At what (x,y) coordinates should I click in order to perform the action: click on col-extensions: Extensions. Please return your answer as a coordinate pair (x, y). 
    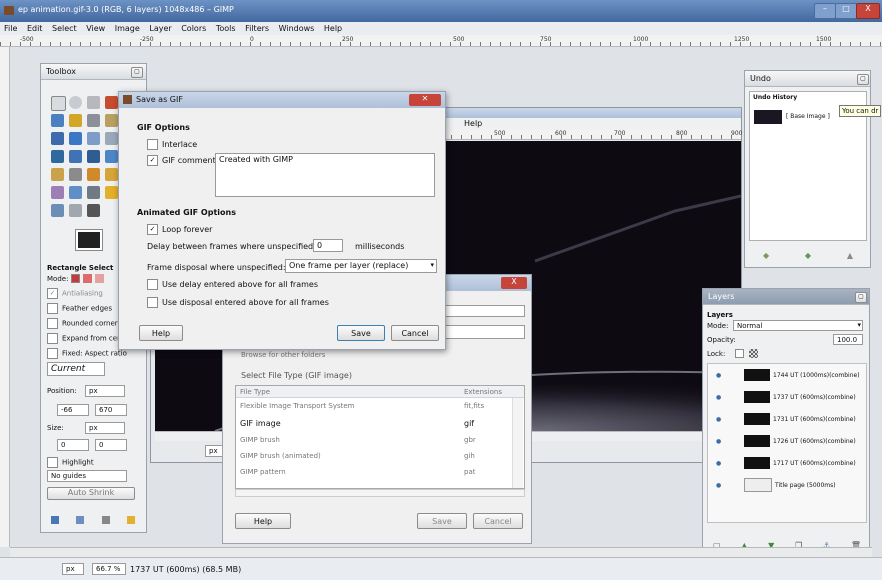
    Looking at the image, I should click on (483, 392).